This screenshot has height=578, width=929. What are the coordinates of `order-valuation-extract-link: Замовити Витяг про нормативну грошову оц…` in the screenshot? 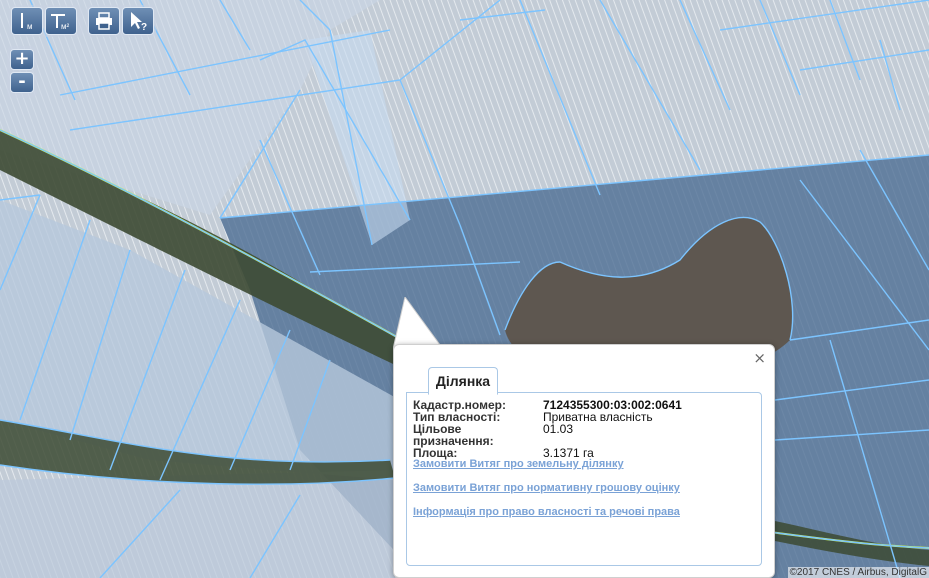 It's located at (546, 488).